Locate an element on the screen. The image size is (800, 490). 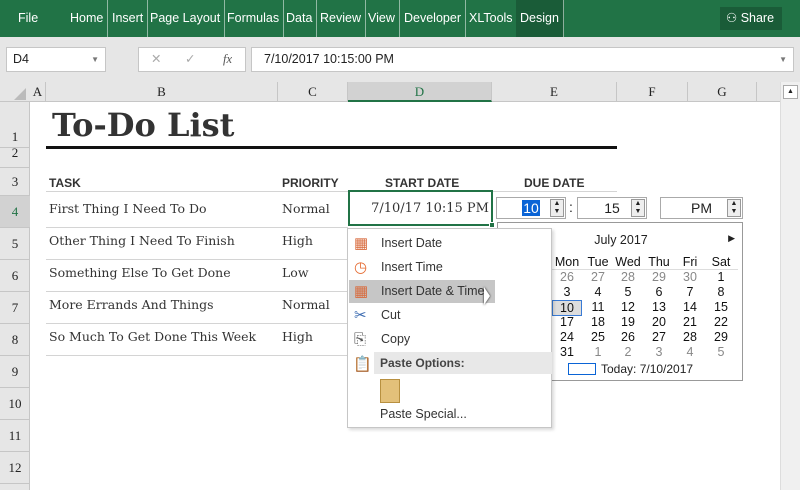
tab-home: Home is located at coordinates (87, 18).